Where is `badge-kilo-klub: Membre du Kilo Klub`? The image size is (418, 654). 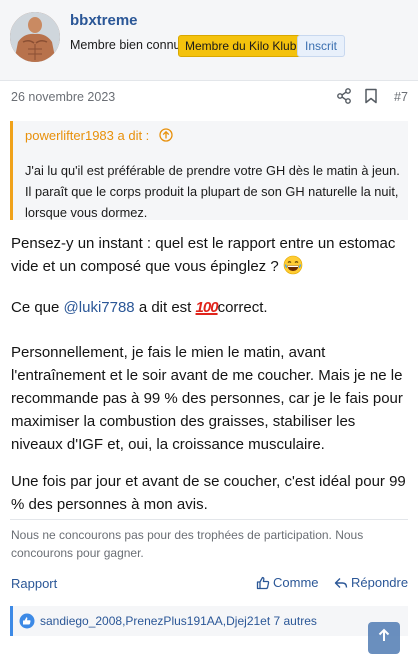 badge-kilo-klub: Membre du Kilo Klub is located at coordinates (241, 46).